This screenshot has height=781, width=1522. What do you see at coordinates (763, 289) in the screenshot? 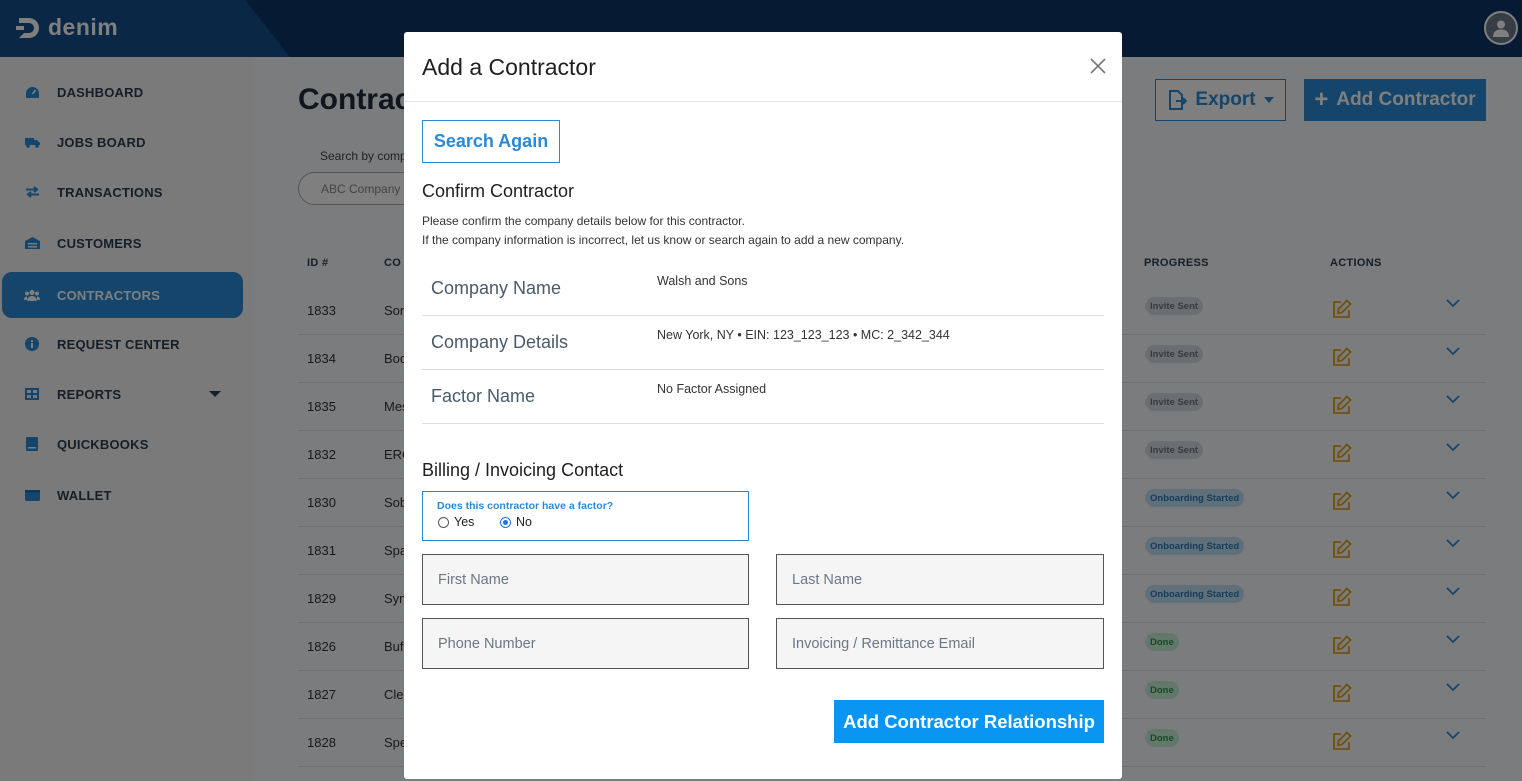
I see `company-name-row: Company Name Walsh and Sons` at bounding box center [763, 289].